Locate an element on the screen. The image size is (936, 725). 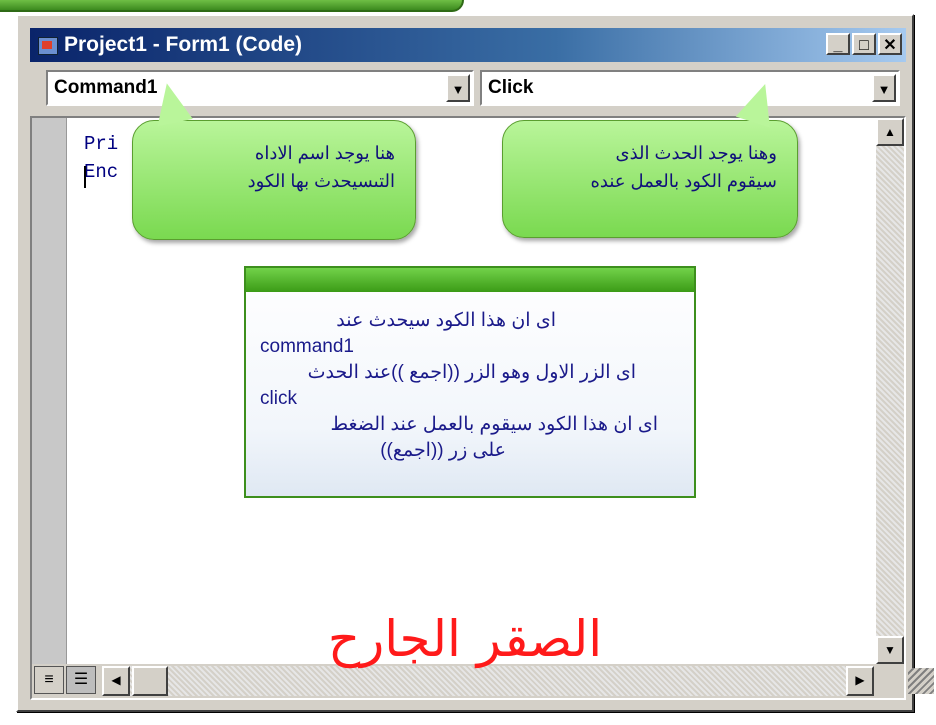
note-line: على زر ((اجمع)) is located at coordinates (443, 450).